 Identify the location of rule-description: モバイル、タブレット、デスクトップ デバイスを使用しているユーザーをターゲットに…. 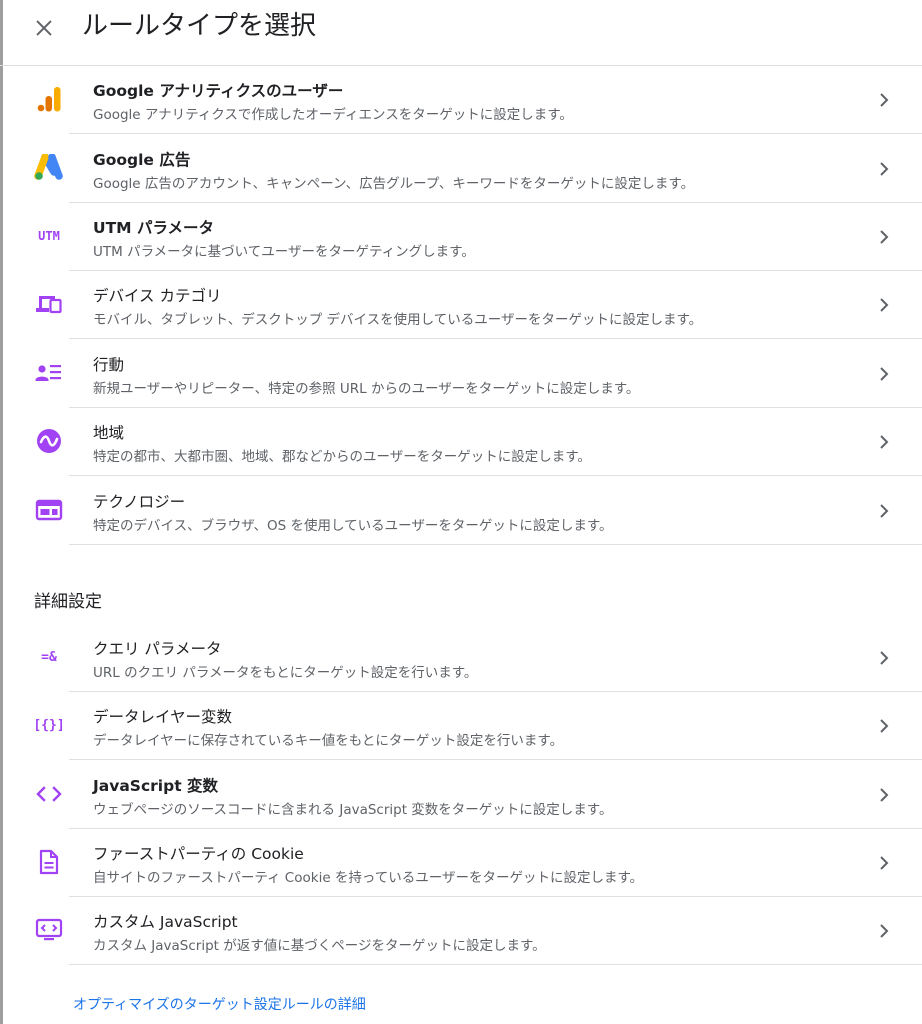
(398, 320).